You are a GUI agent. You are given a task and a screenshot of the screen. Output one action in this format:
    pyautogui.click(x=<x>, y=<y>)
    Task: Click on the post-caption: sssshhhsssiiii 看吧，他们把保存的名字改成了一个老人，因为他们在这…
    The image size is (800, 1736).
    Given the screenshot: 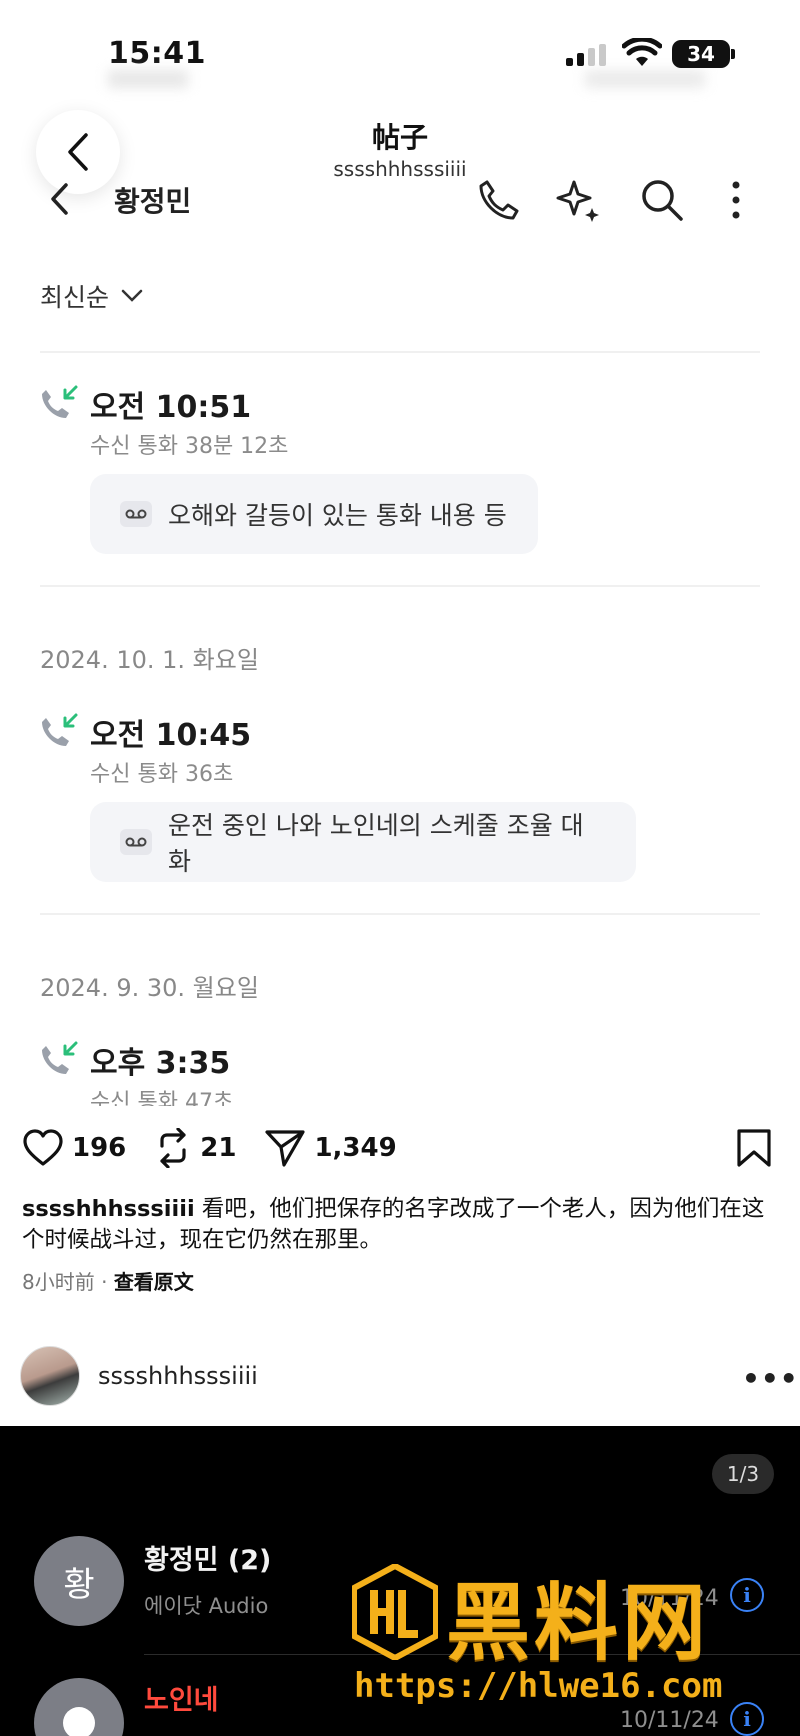 What is the action you would take?
    pyautogui.click(x=402, y=1225)
    